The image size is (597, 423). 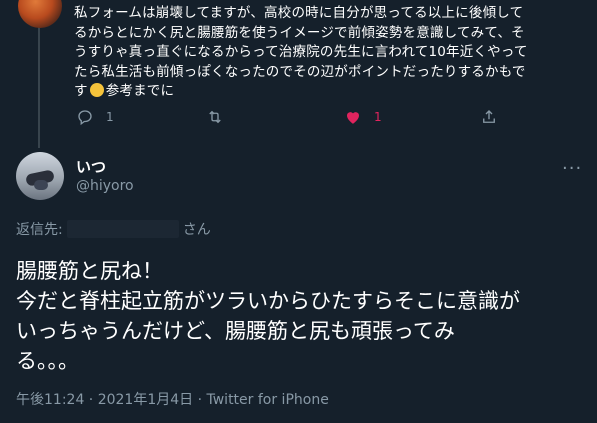 I want to click on tweet-line: る。。。, so click(x=47, y=361).